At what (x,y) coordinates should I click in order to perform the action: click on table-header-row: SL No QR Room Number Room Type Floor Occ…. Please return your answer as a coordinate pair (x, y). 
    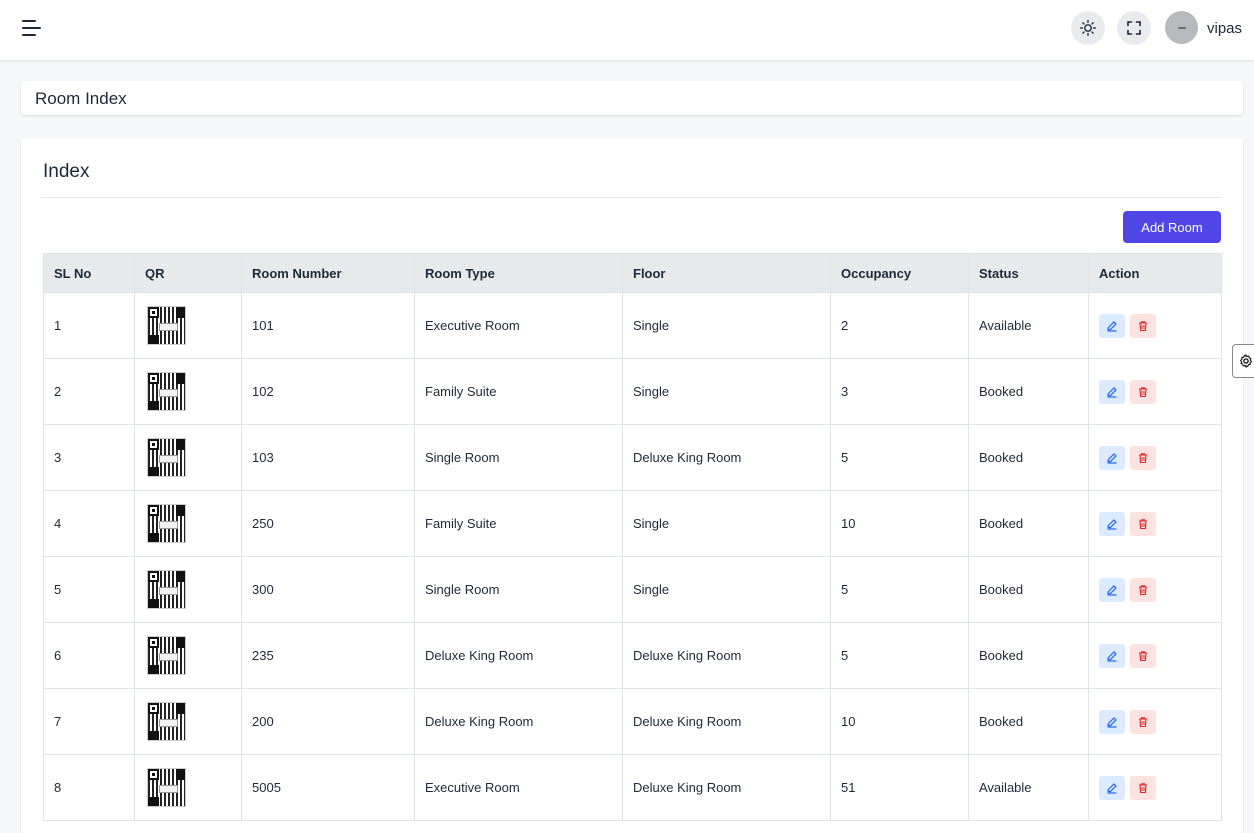
    Looking at the image, I should click on (632, 273).